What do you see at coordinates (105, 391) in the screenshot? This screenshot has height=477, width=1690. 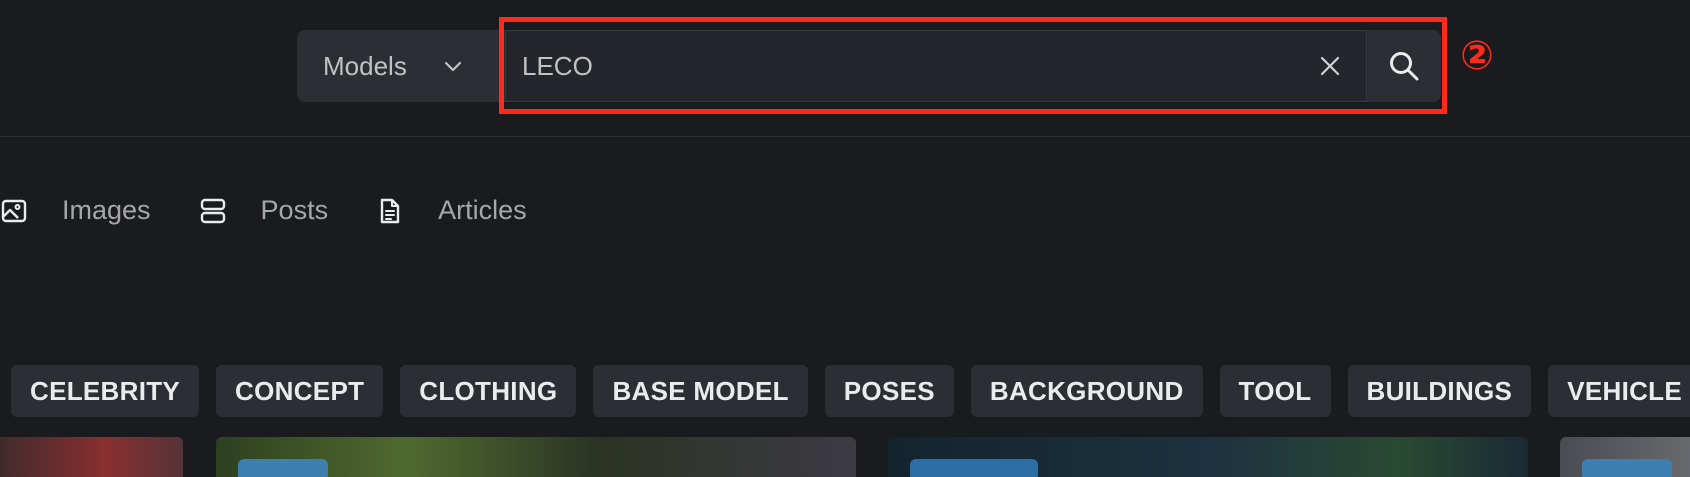 I see `chip-celebrity: CELEBRITY` at bounding box center [105, 391].